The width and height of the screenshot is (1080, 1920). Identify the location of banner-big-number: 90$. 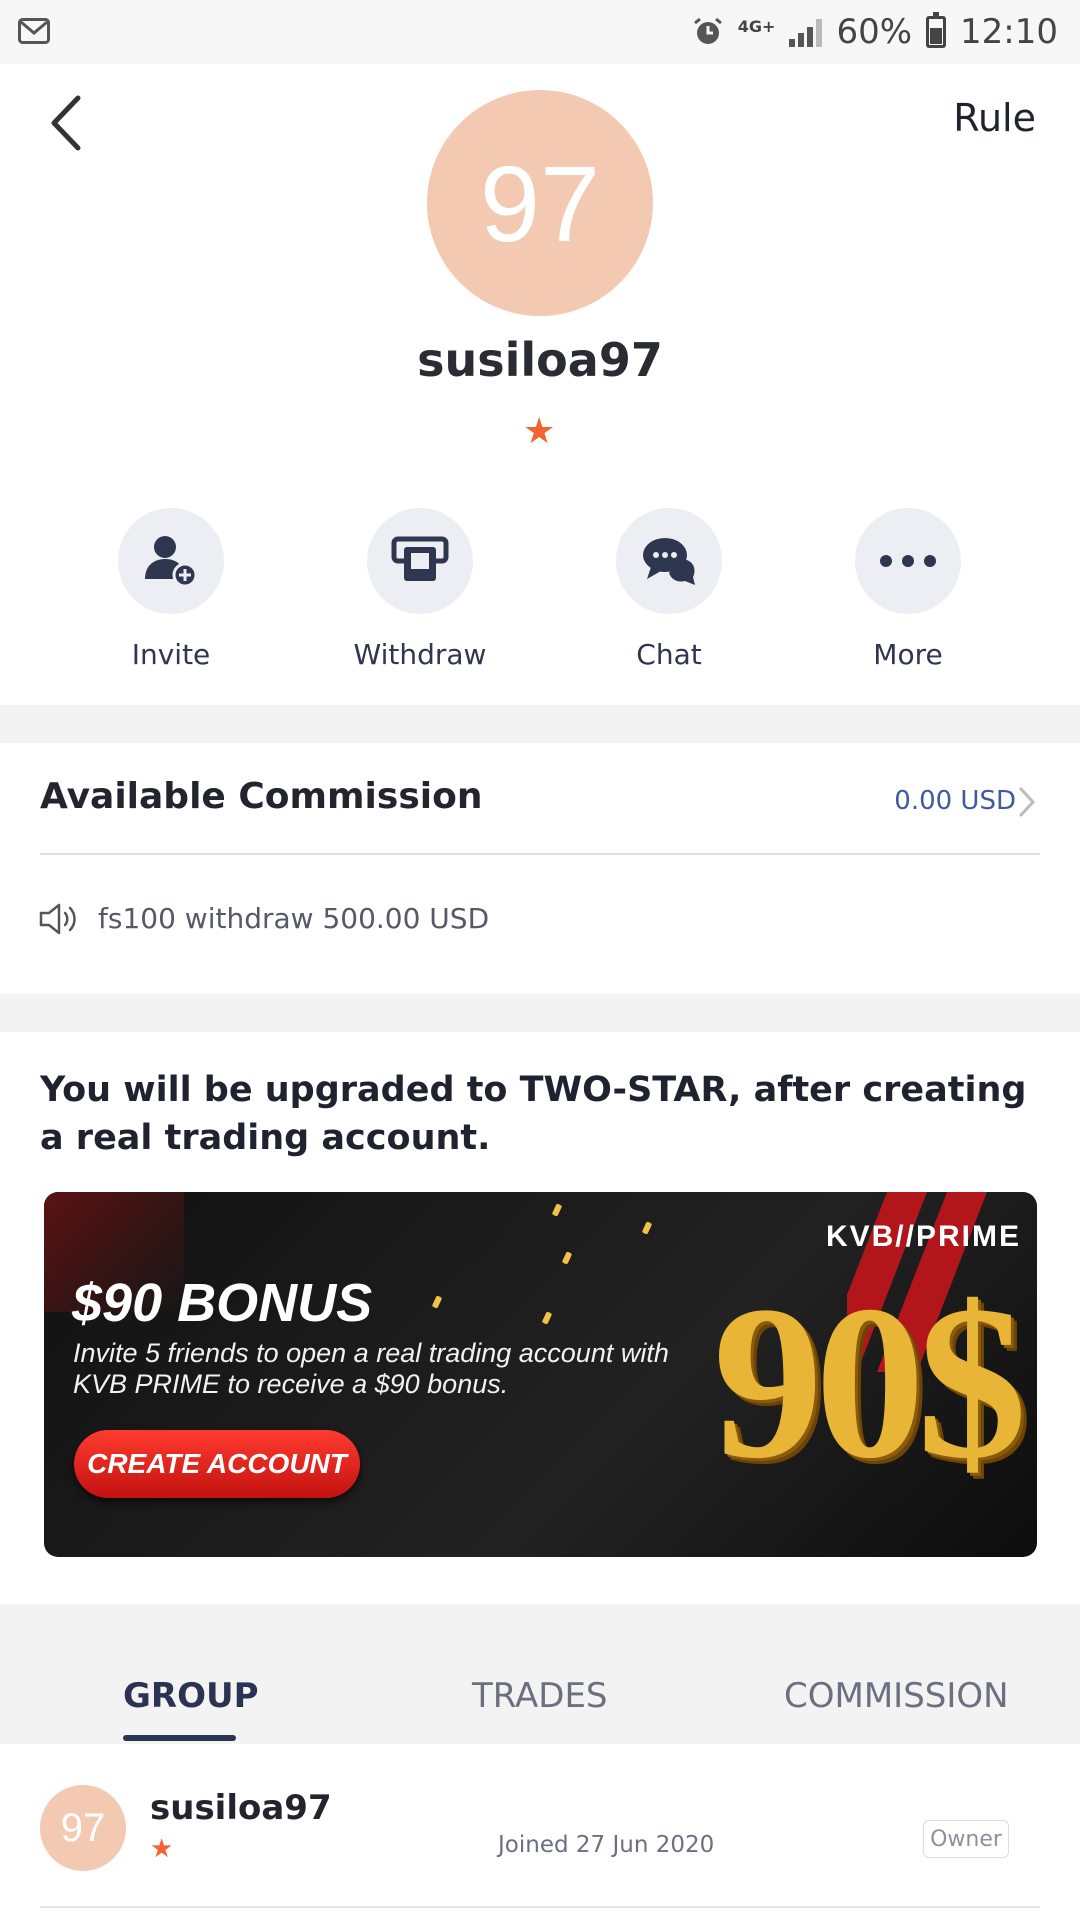
(870, 1382).